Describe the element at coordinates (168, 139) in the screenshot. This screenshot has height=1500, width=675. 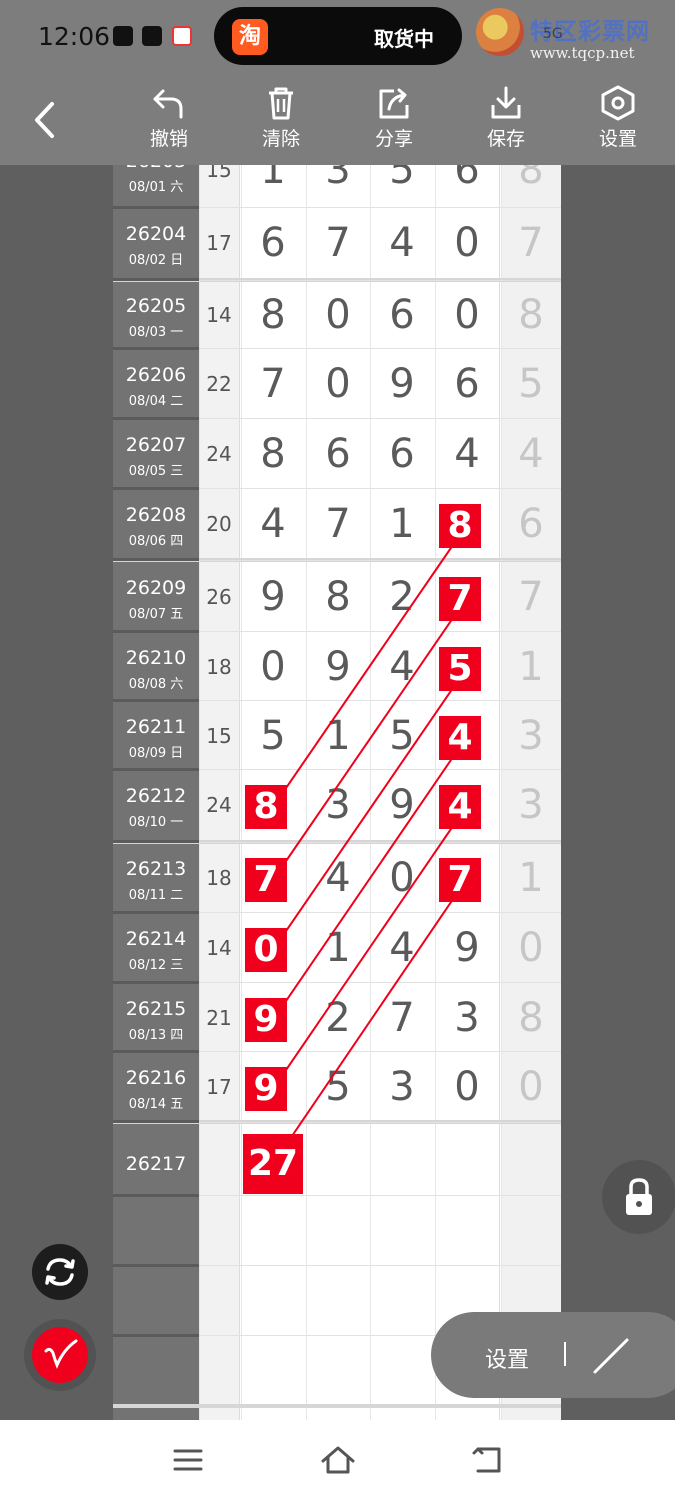
I see `undo-label: 撤销` at that location.